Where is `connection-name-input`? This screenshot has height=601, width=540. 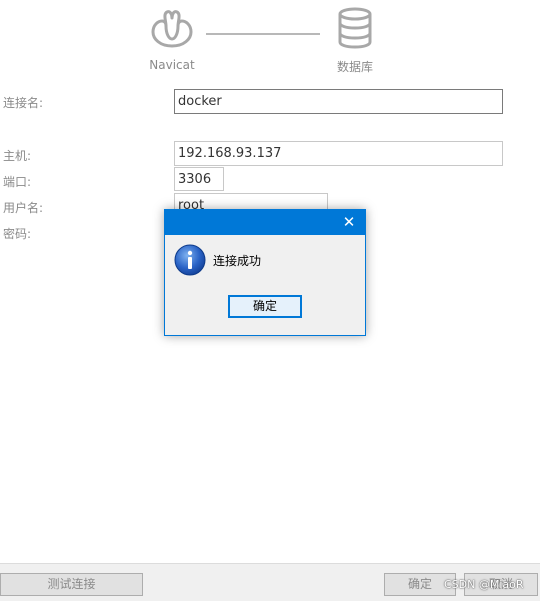
connection-name-input is located at coordinates (338, 101).